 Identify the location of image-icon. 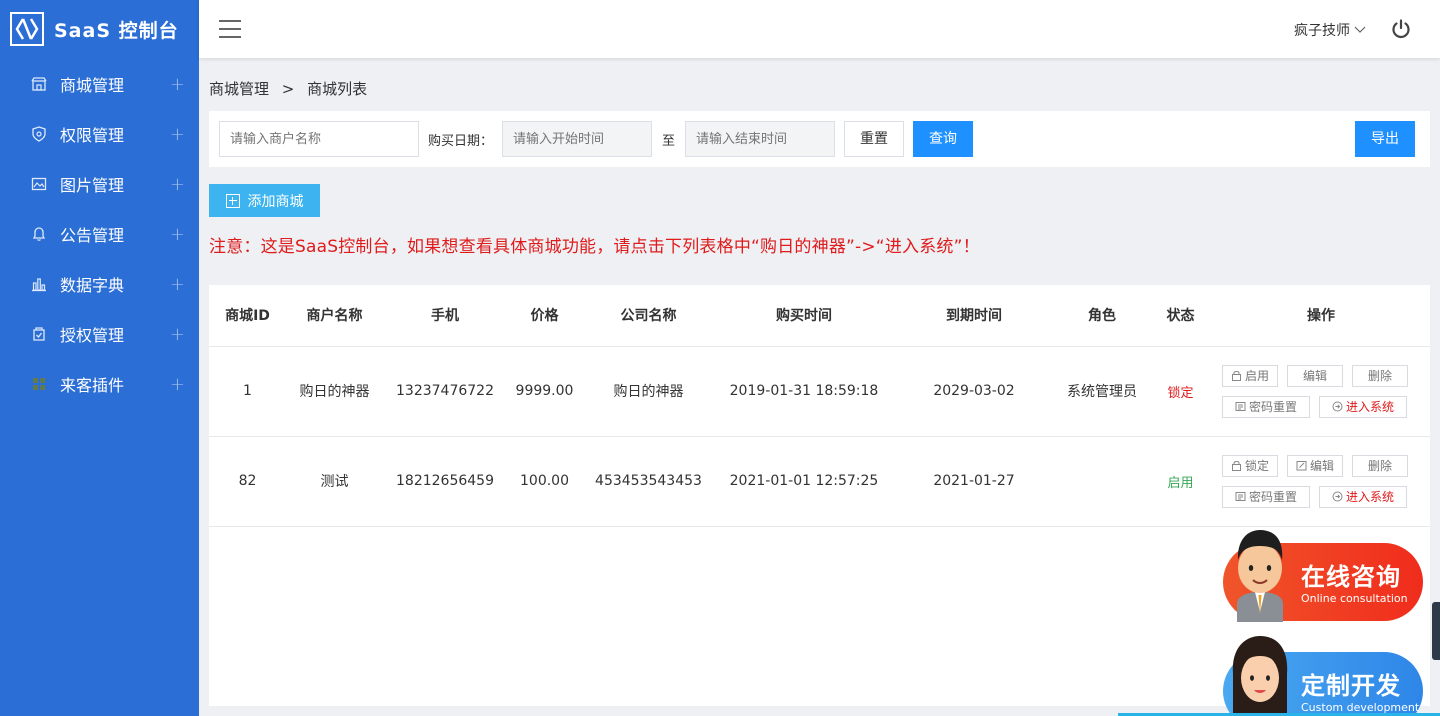
(39, 184).